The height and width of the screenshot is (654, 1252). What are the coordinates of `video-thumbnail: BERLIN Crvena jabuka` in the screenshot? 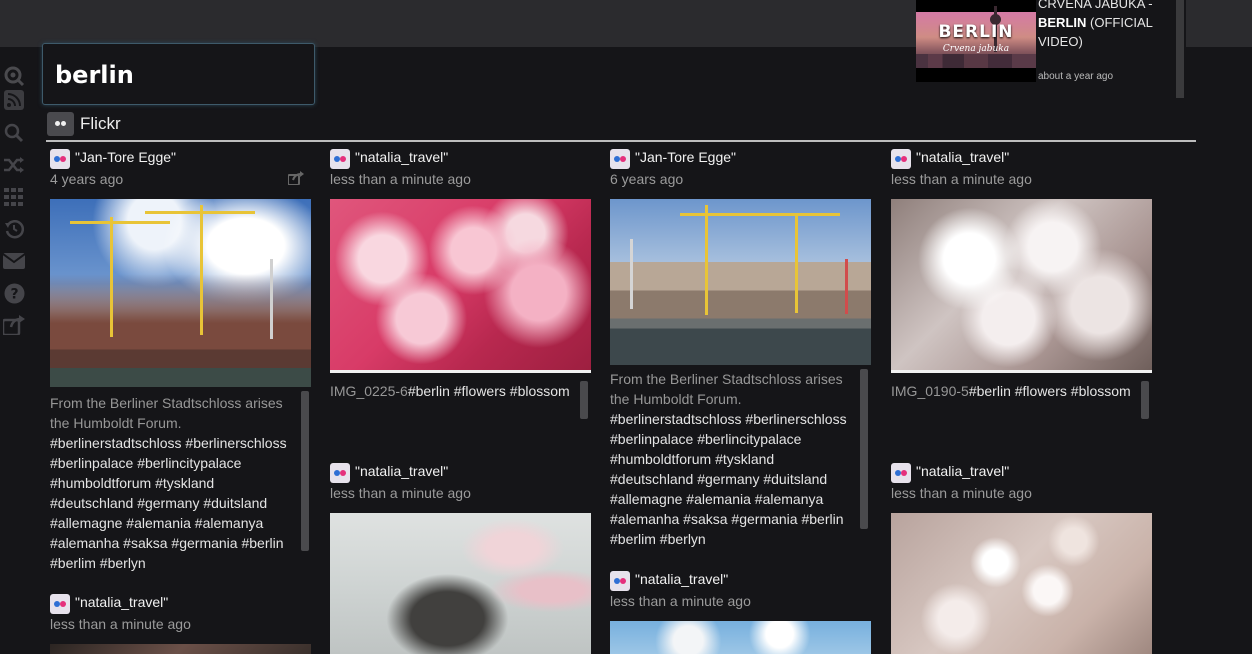 It's located at (976, 41).